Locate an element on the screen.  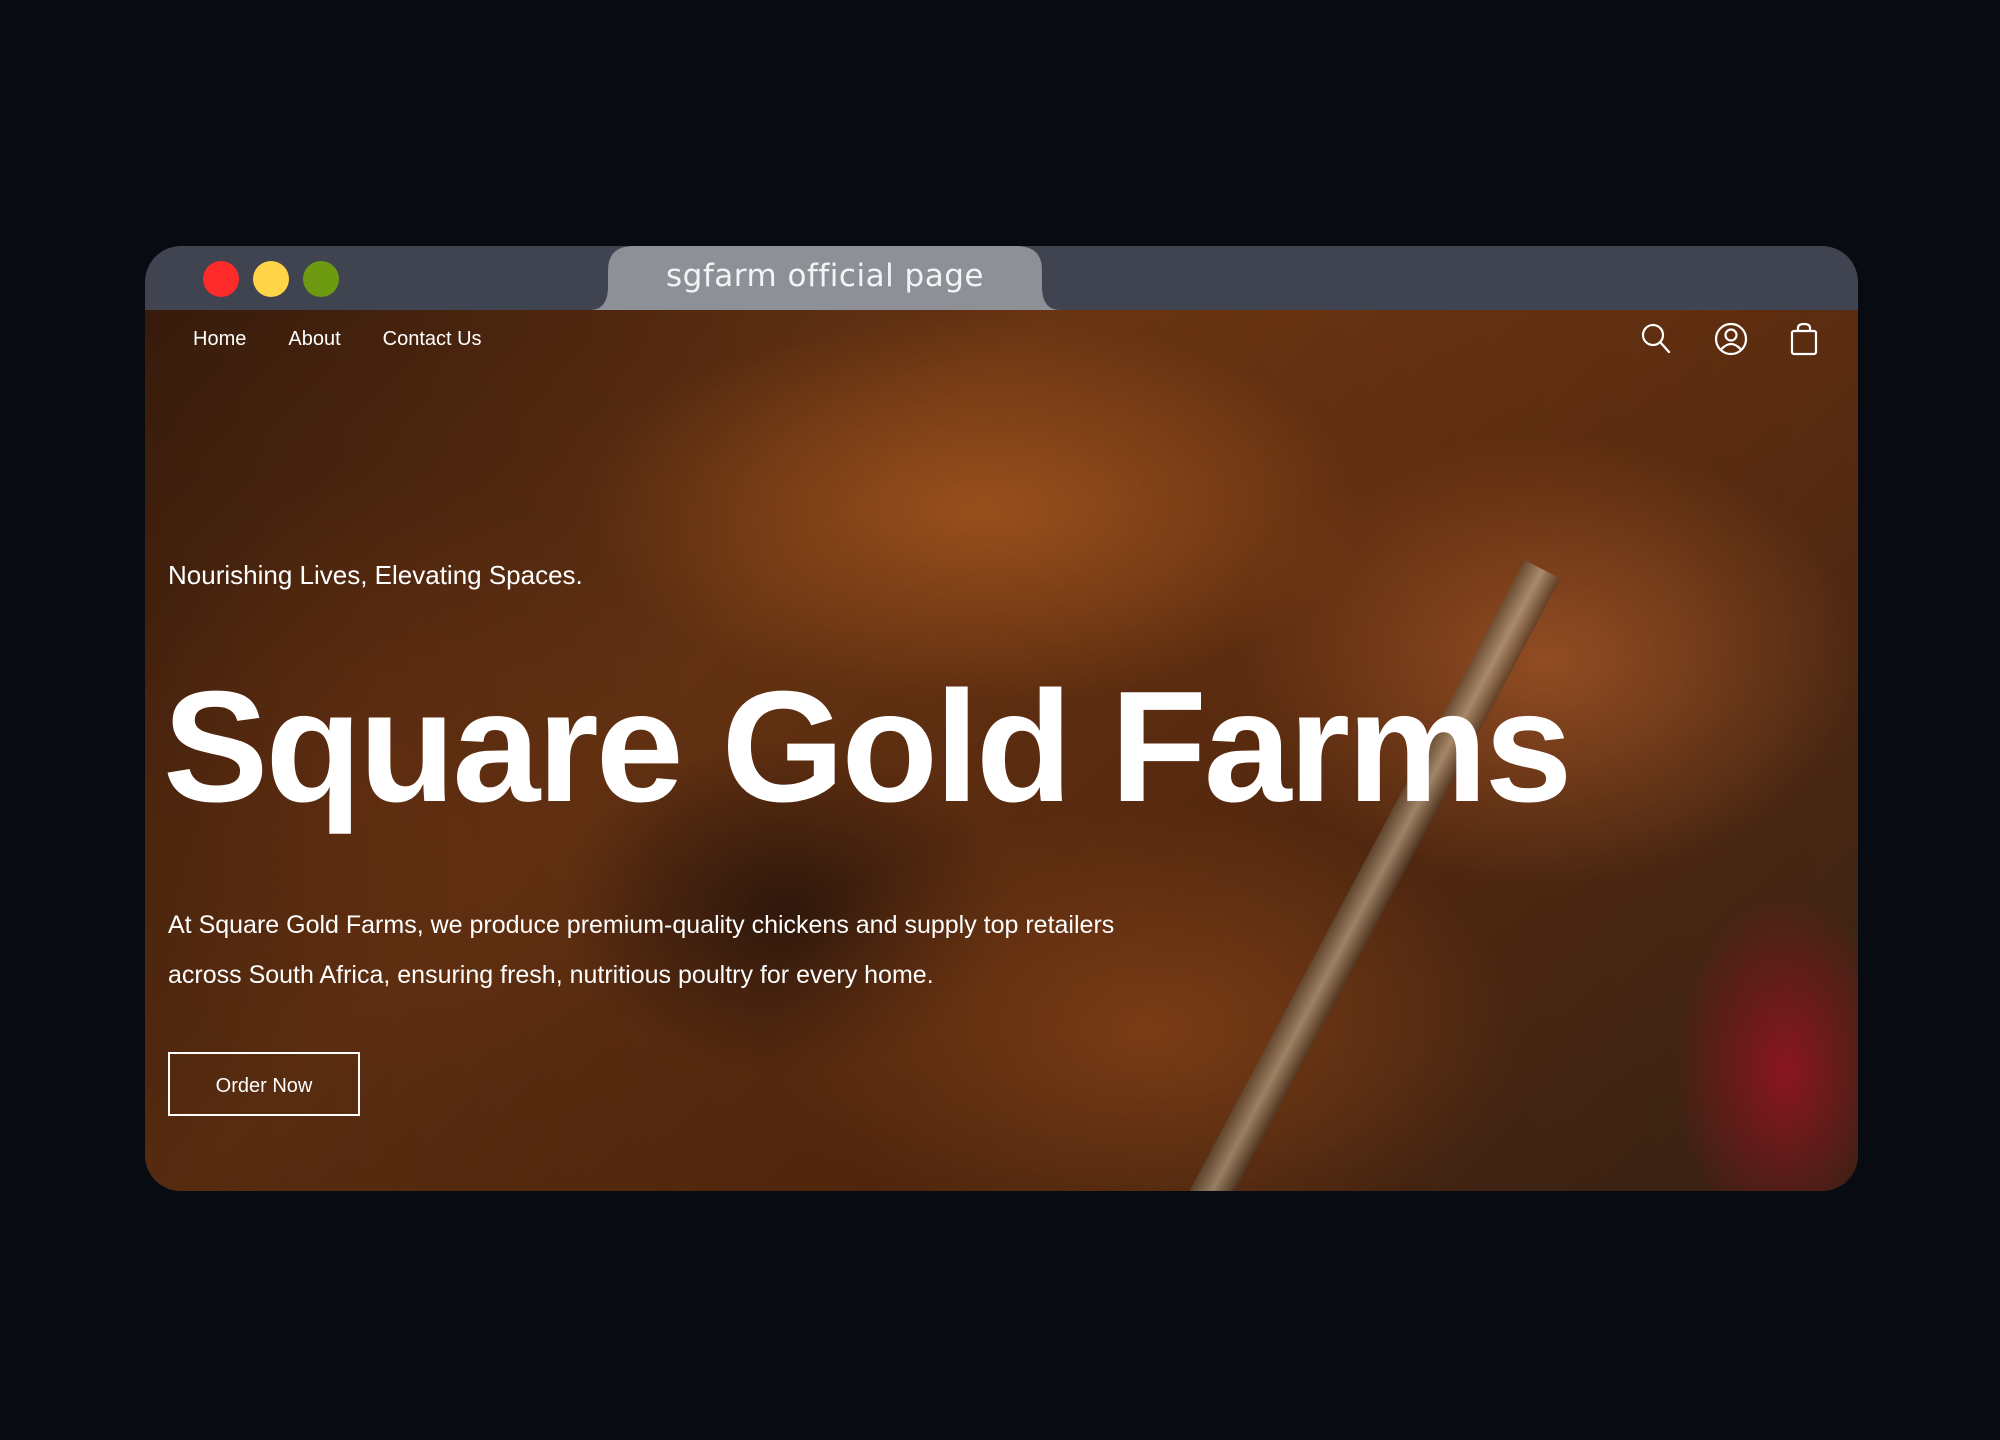
title-bar: sgfarm official page is located at coordinates (1001, 278).